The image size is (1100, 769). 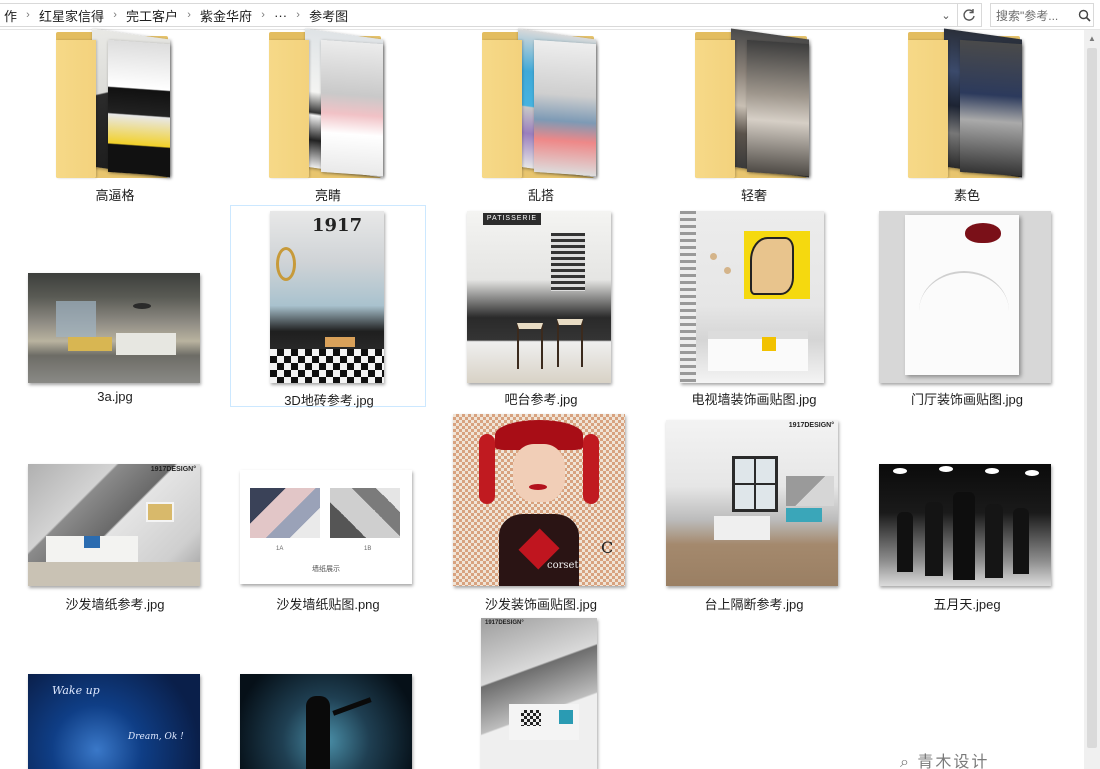 What do you see at coordinates (540, 195) in the screenshot?
I see `folder-name: 乱搭` at bounding box center [540, 195].